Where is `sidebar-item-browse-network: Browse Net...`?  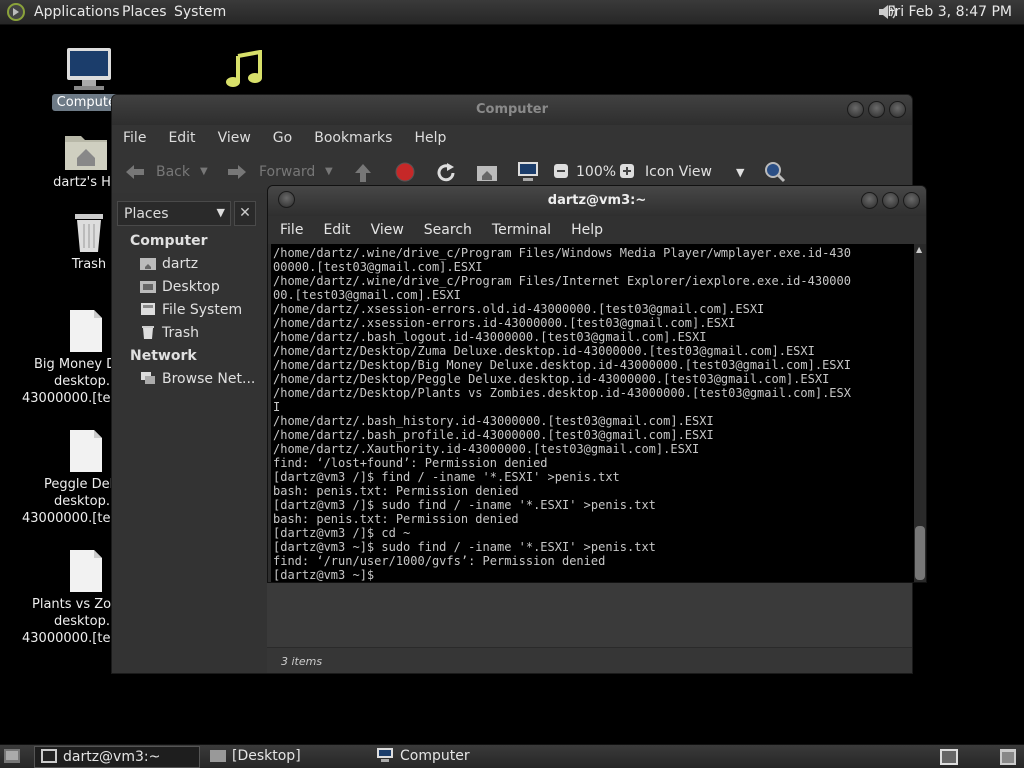
sidebar-item-browse-network: Browse Net... is located at coordinates (197, 379).